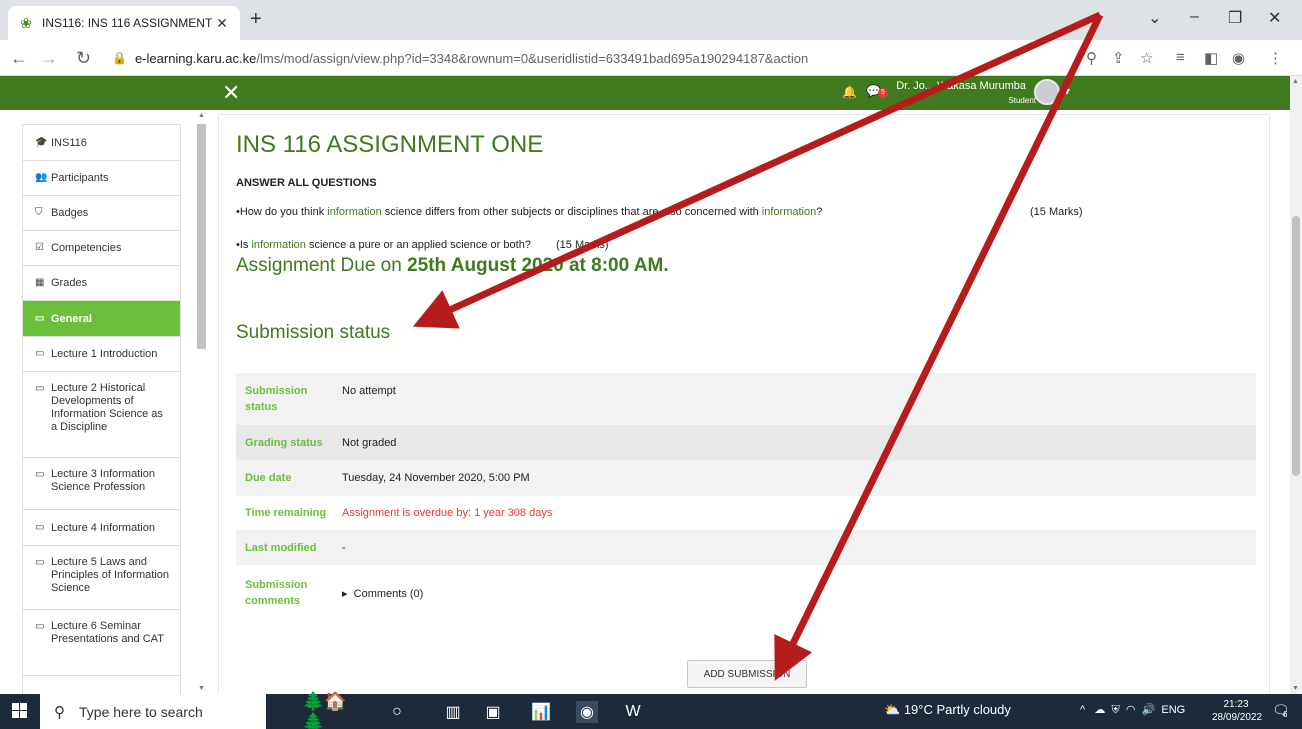 This screenshot has height=729, width=1302. I want to click on volume-icon: 🔊, so click(1149, 710).